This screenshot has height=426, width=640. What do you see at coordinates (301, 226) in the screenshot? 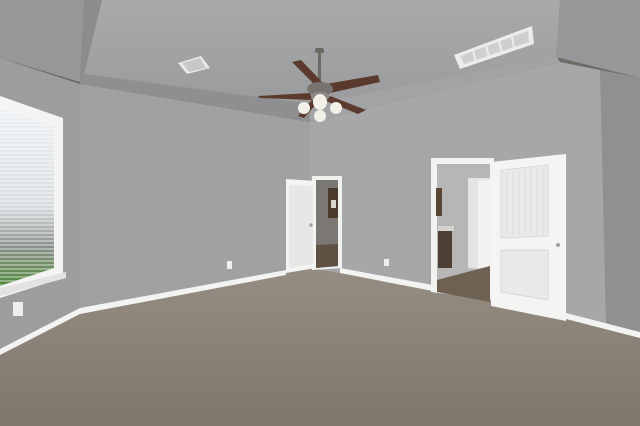
I see `closet-door` at bounding box center [301, 226].